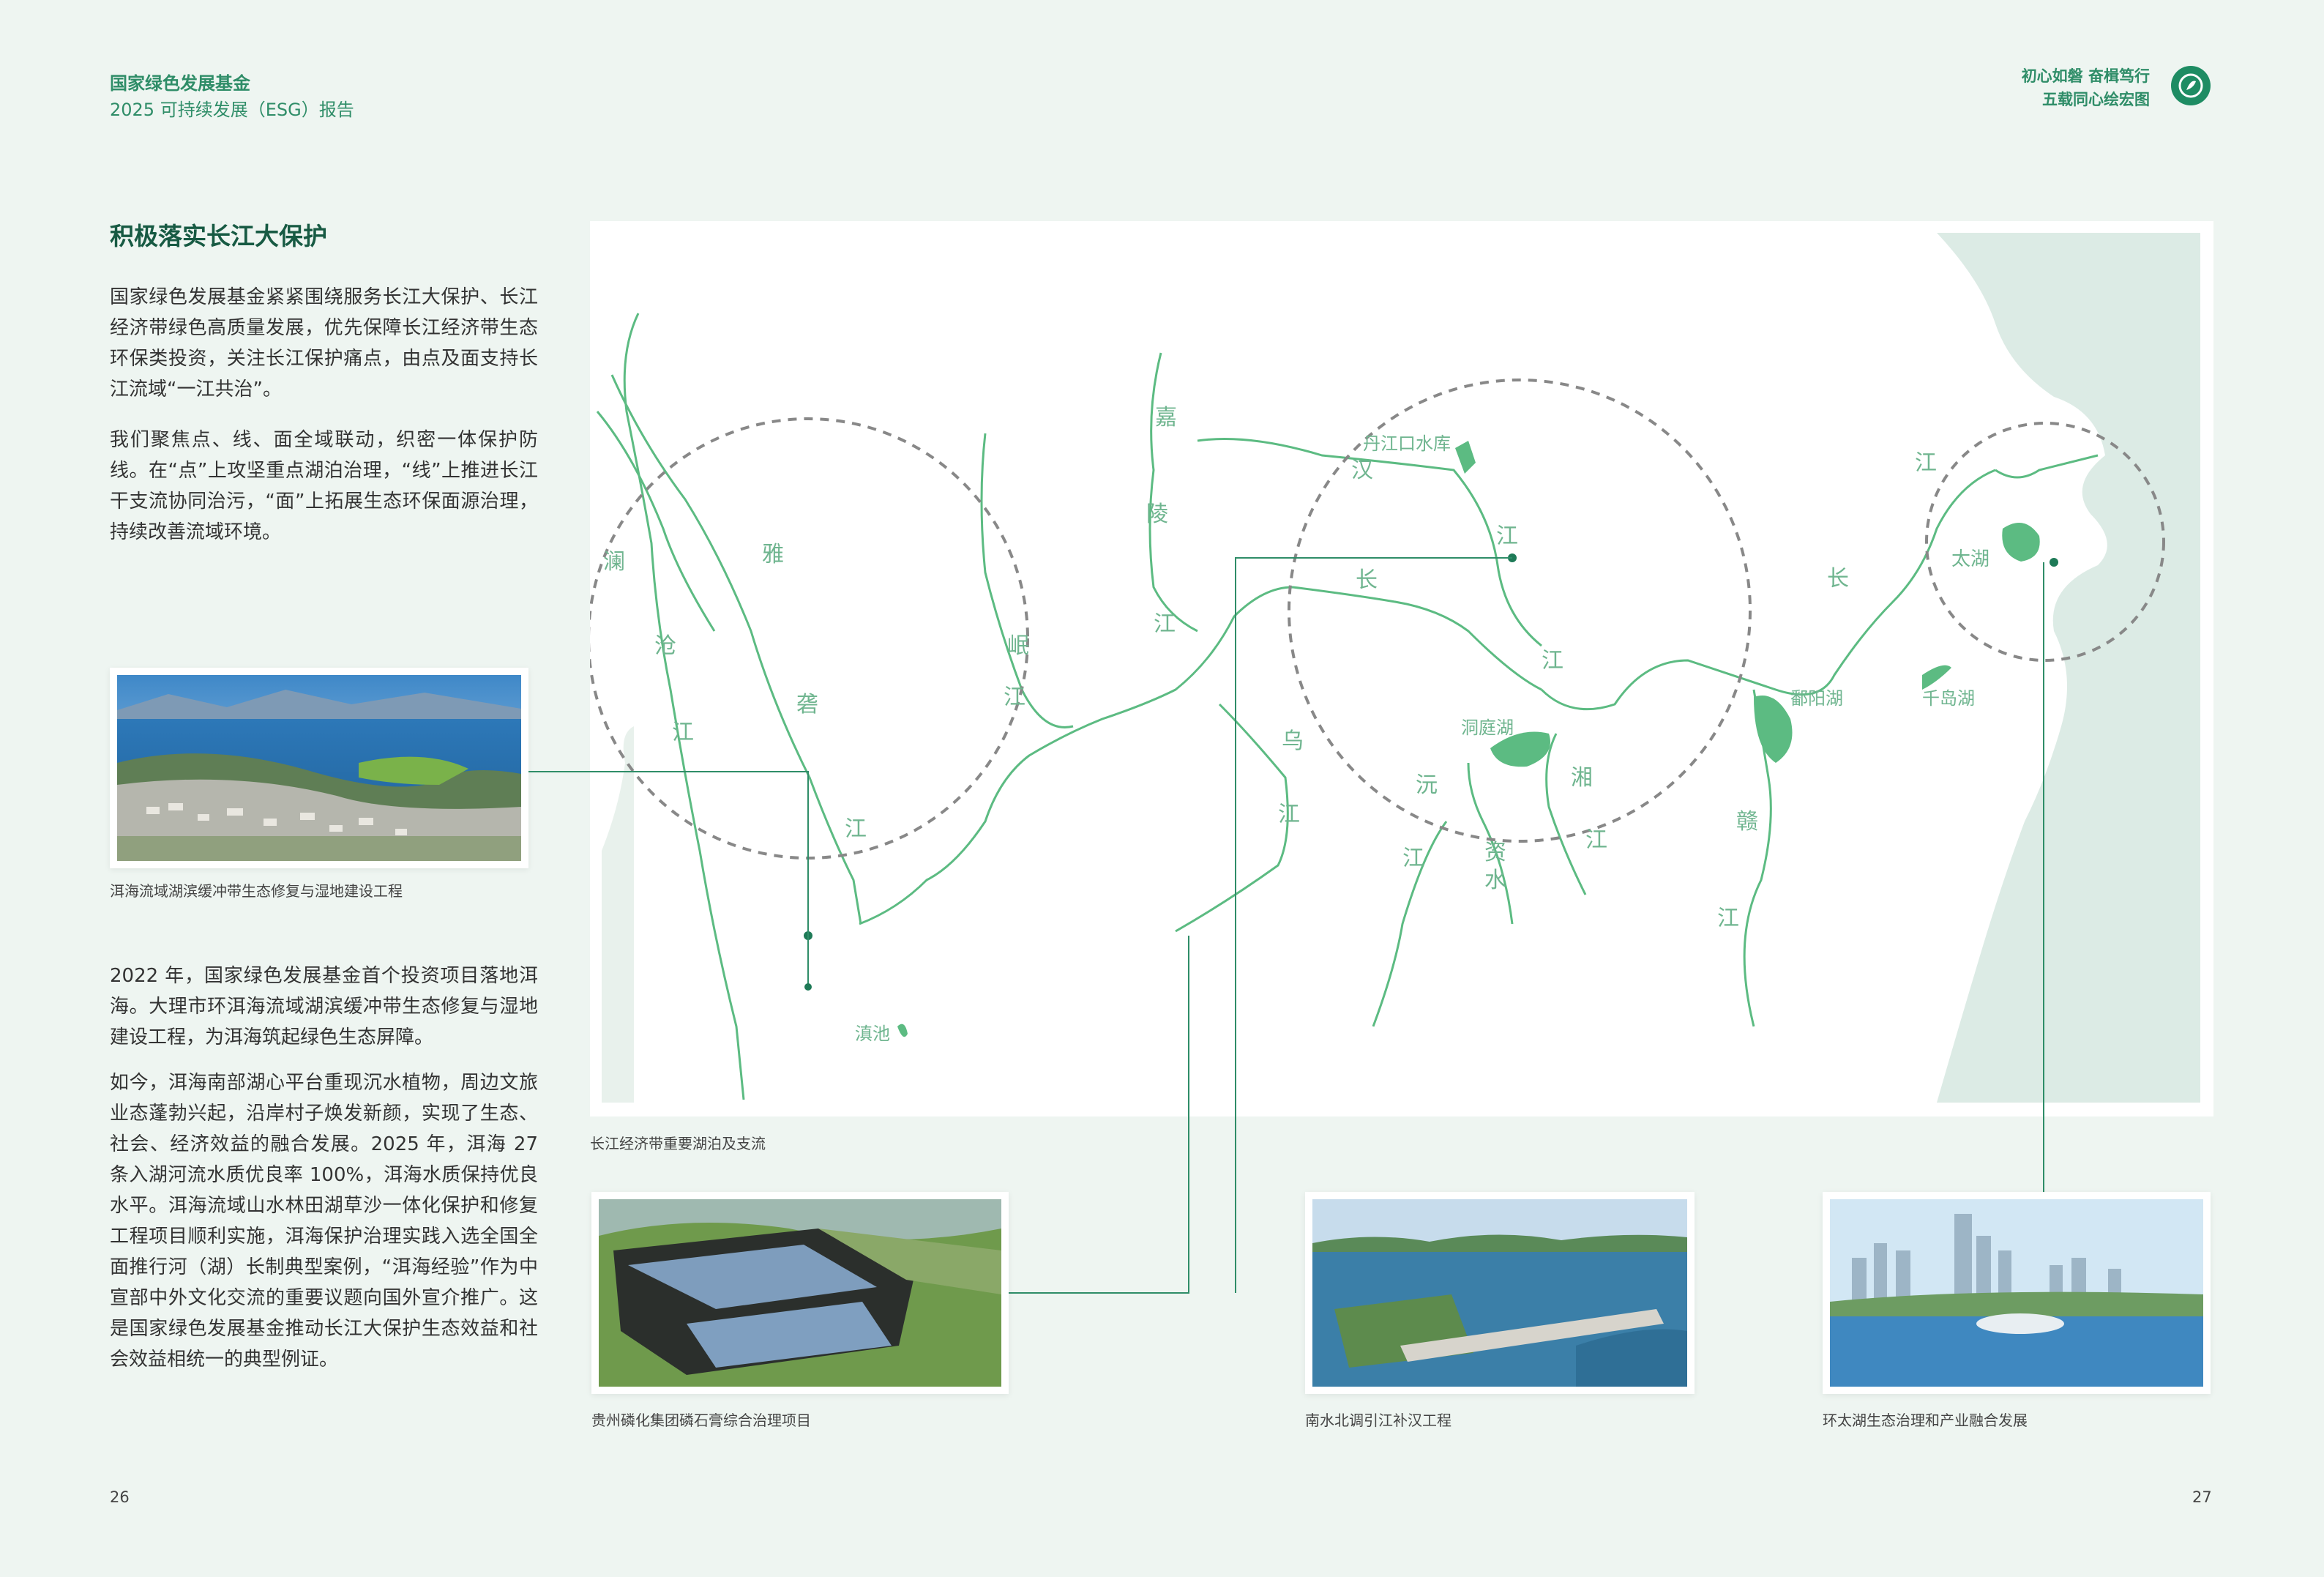 The width and height of the screenshot is (2324, 1577). Describe the element at coordinates (856, 829) in the screenshot. I see `label-yalong-3: 江` at that location.